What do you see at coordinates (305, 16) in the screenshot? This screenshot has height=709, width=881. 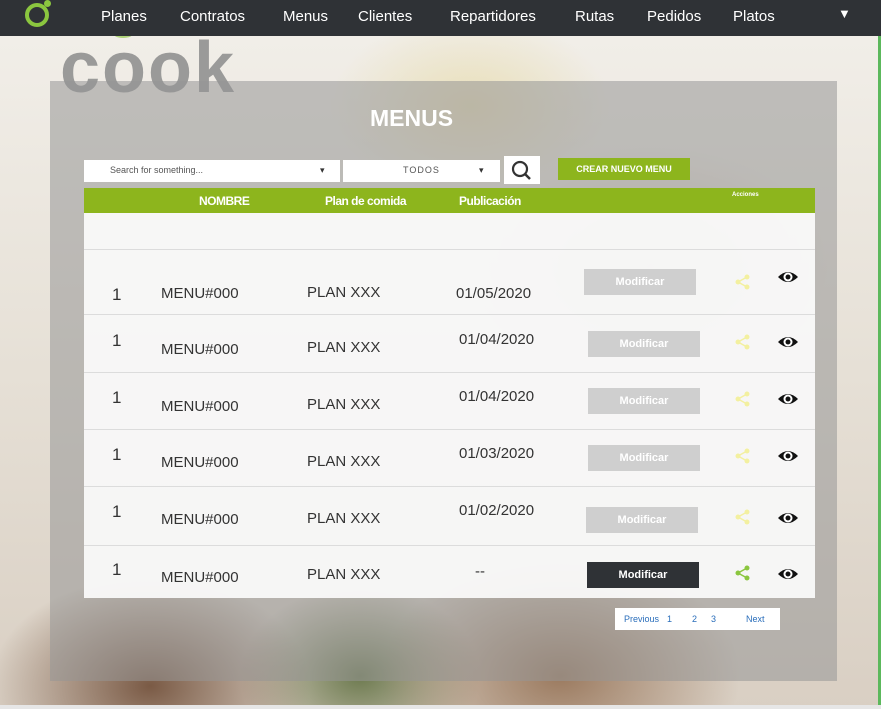 I see `nav-item-menus: Menus` at bounding box center [305, 16].